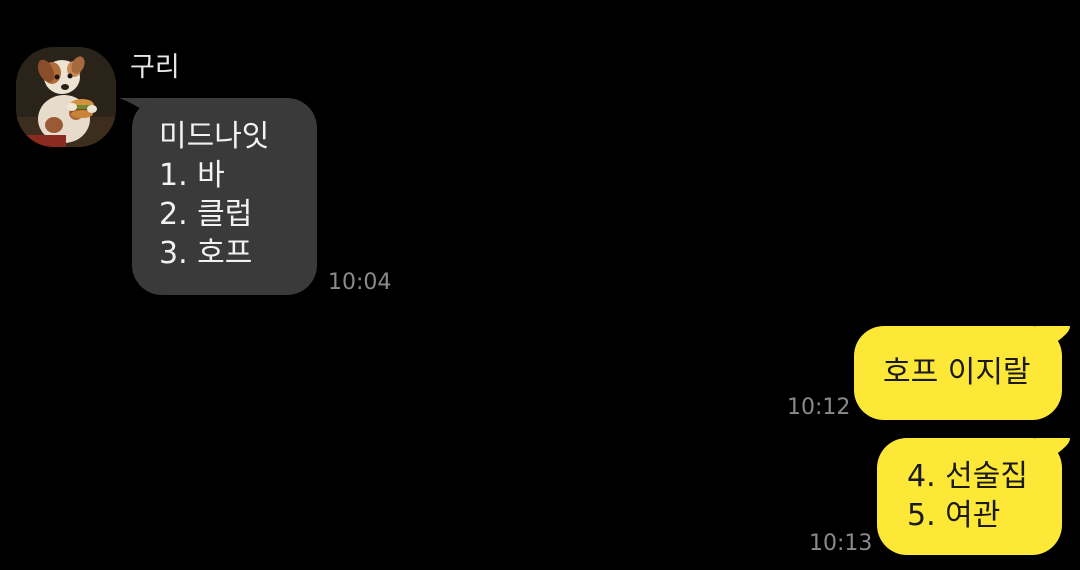 This screenshot has width=1080, height=570. Describe the element at coordinates (841, 543) in the screenshot. I see `message-timestamp: 10:13` at that location.